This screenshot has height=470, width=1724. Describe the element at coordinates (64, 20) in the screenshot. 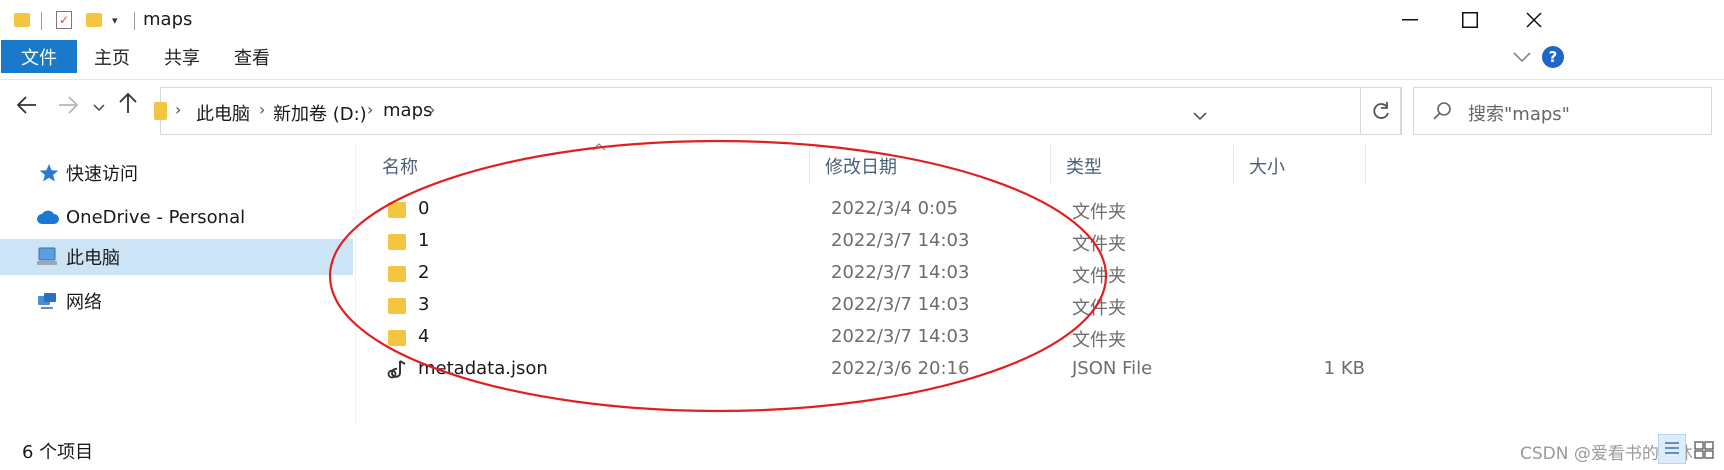

I see `properties-icon: ✓` at that location.